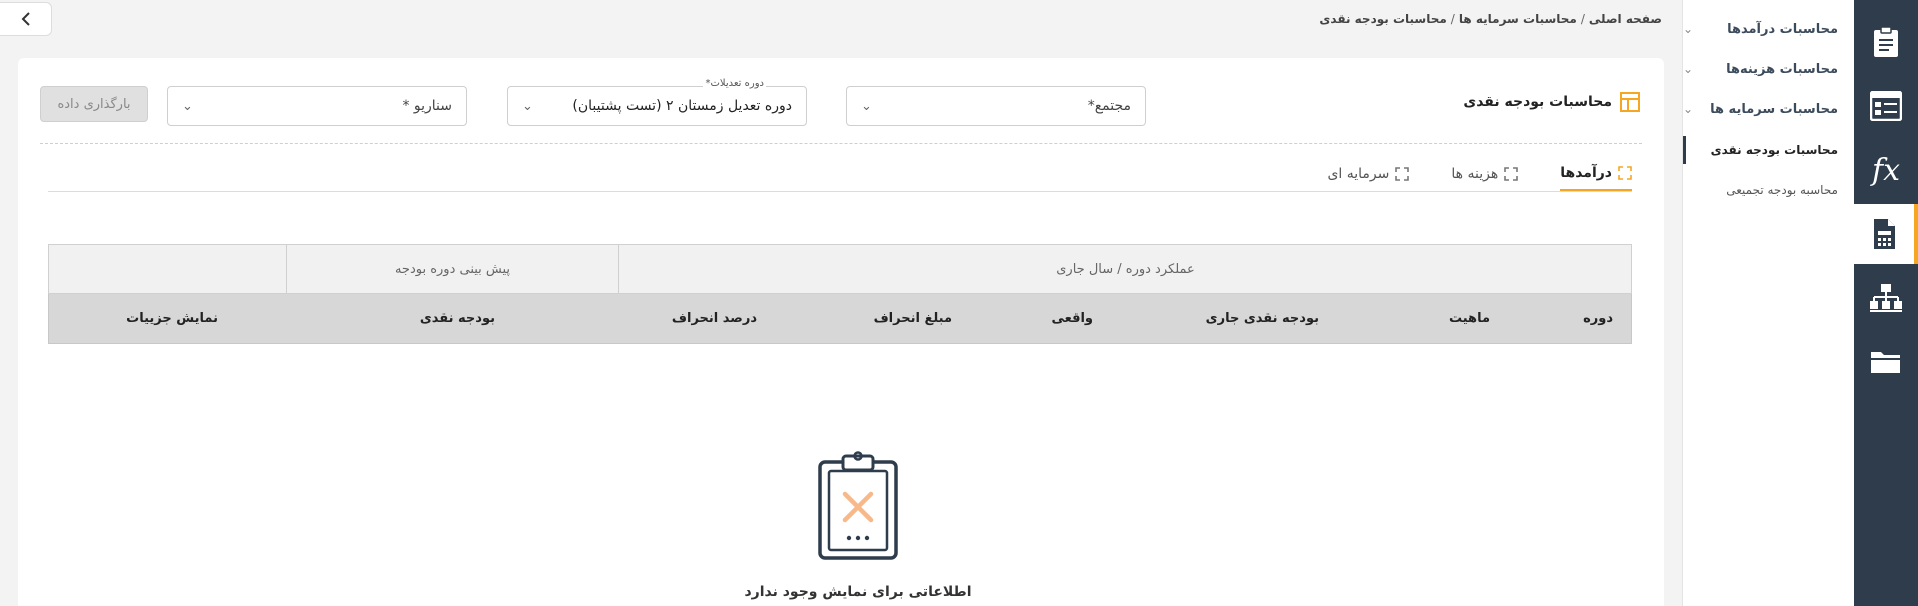 The image size is (1918, 606). Describe the element at coordinates (734, 83) in the screenshot. I see `period-label: دوره تعدیلات*` at that location.